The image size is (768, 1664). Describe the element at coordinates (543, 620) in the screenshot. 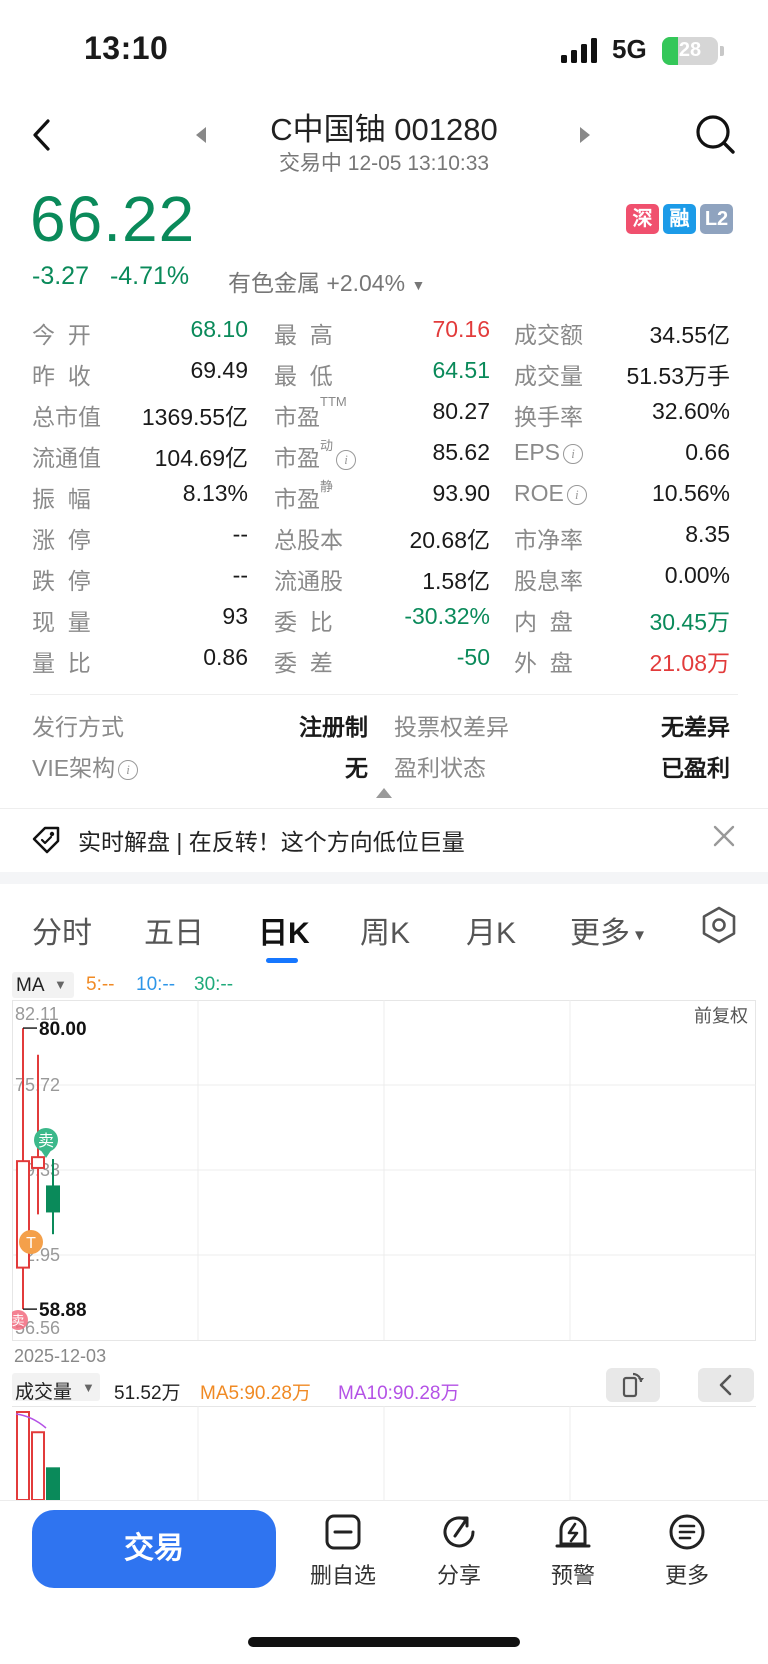

I see `stat-label: 内 盘` at that location.